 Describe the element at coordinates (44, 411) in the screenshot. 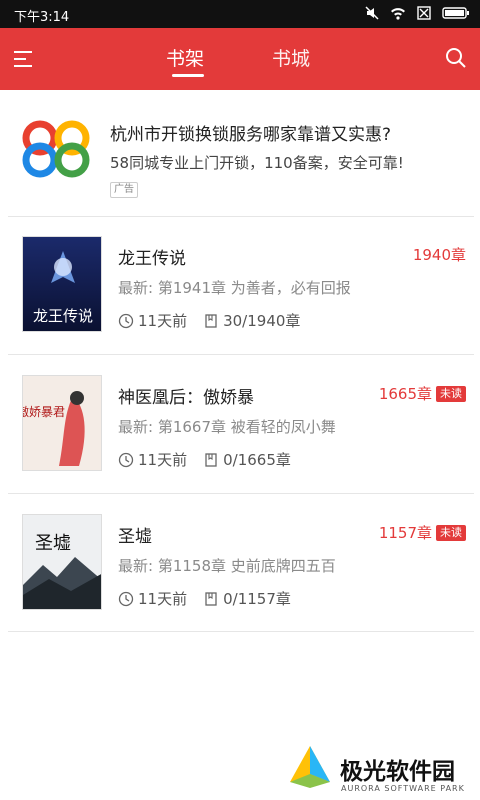

I see `cover-title: 傲娇暴君` at that location.